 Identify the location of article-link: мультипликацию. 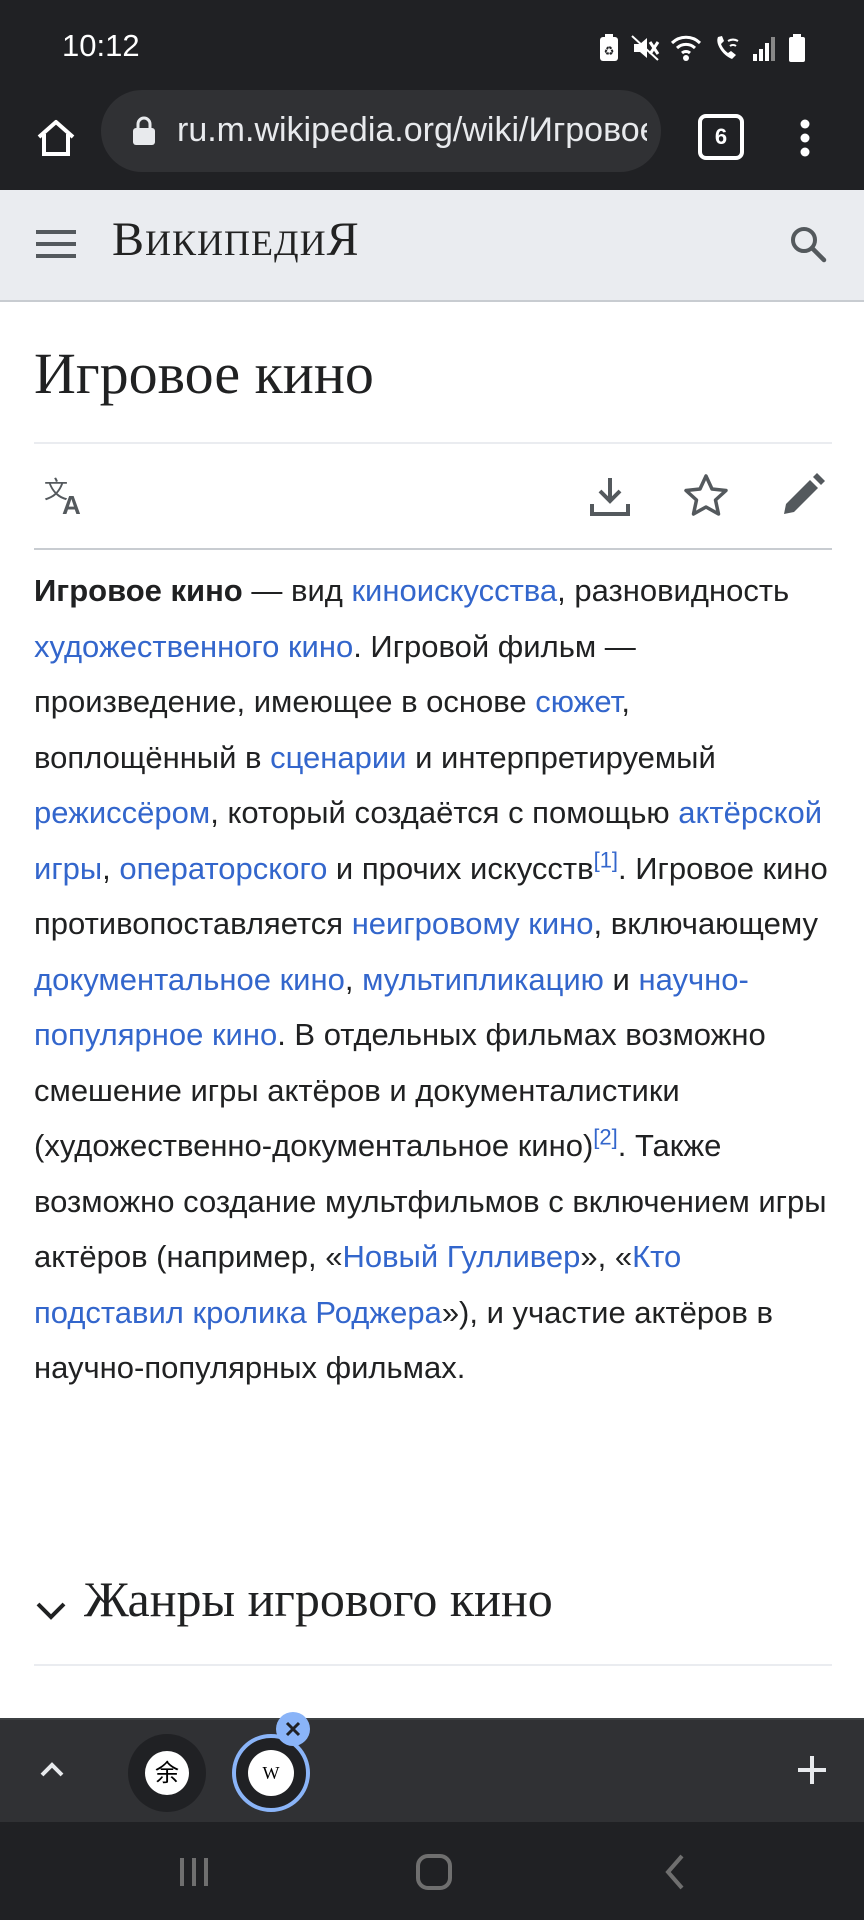
(483, 979).